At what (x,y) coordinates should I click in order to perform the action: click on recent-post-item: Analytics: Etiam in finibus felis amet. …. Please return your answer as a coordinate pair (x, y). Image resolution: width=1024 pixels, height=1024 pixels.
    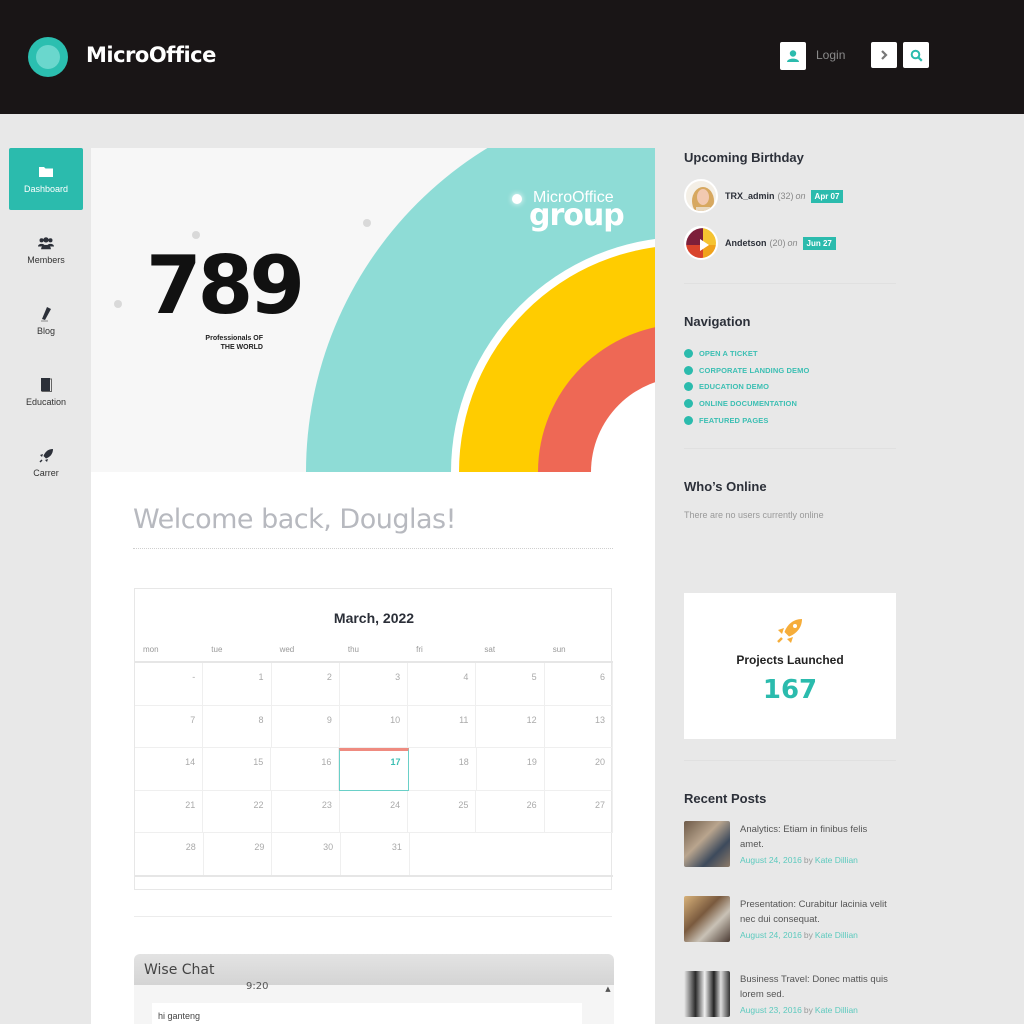
    Looking at the image, I should click on (790, 845).